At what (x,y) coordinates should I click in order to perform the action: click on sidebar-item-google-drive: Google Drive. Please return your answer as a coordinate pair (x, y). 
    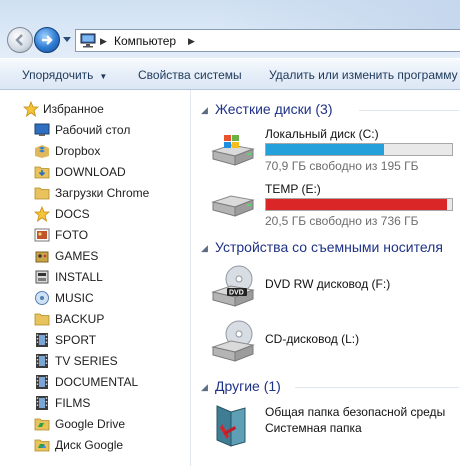
    Looking at the image, I should click on (95, 424).